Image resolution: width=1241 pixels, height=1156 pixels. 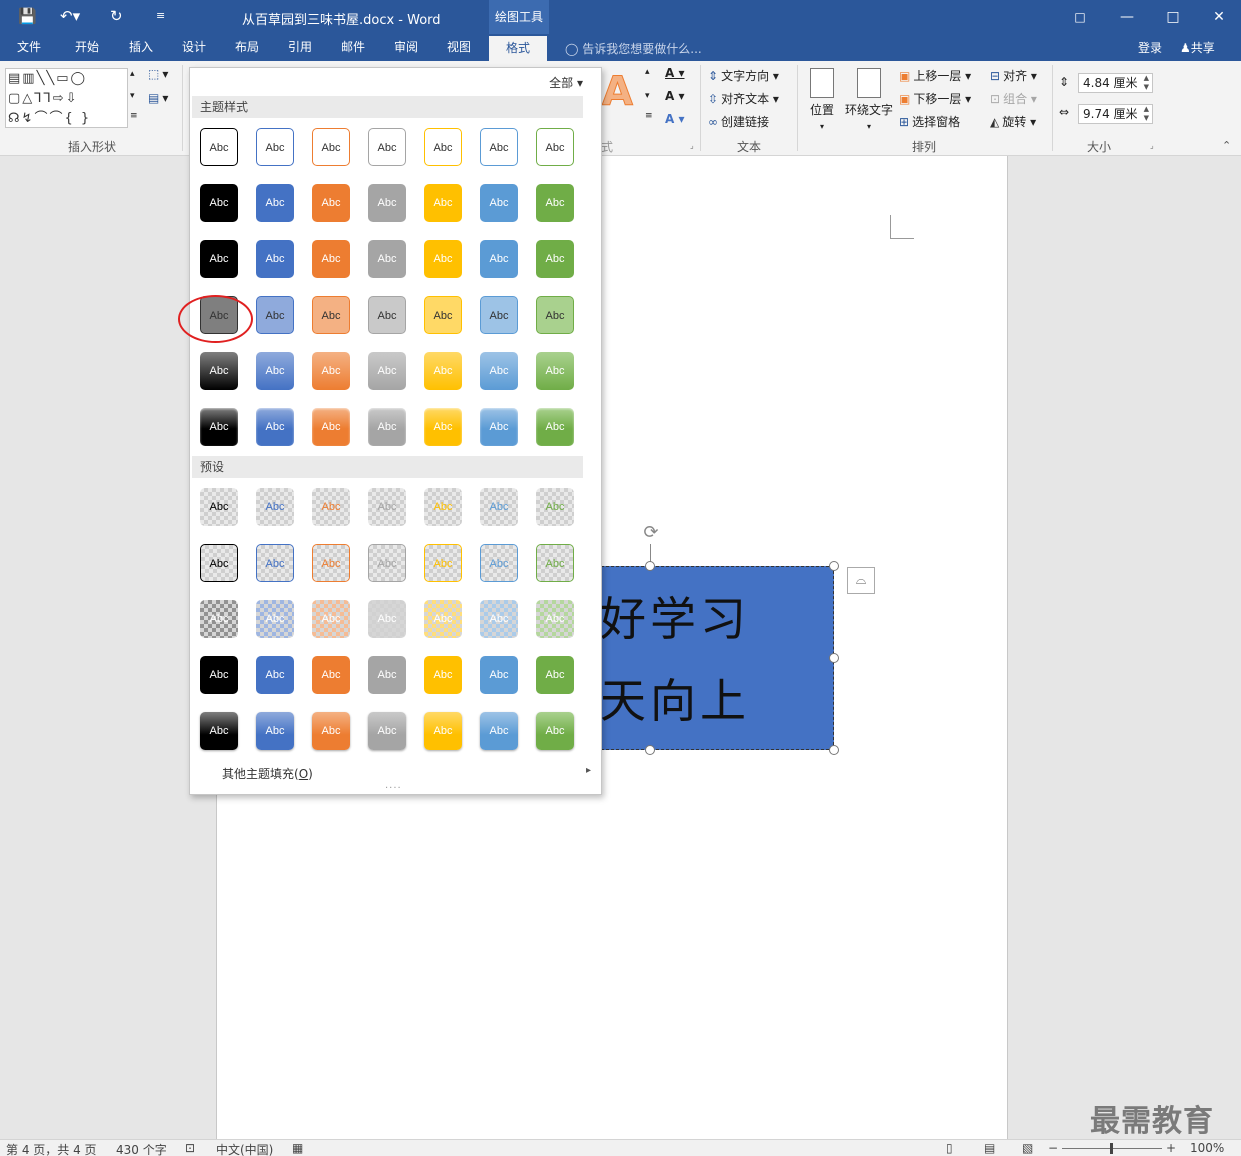 I want to click on text-effects-icon: A ▾, so click(x=675, y=119).